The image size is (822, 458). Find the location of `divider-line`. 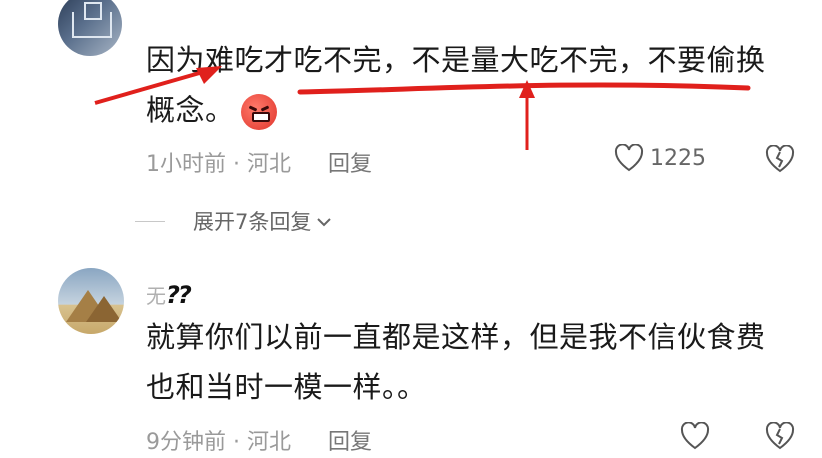

divider-line is located at coordinates (150, 221).